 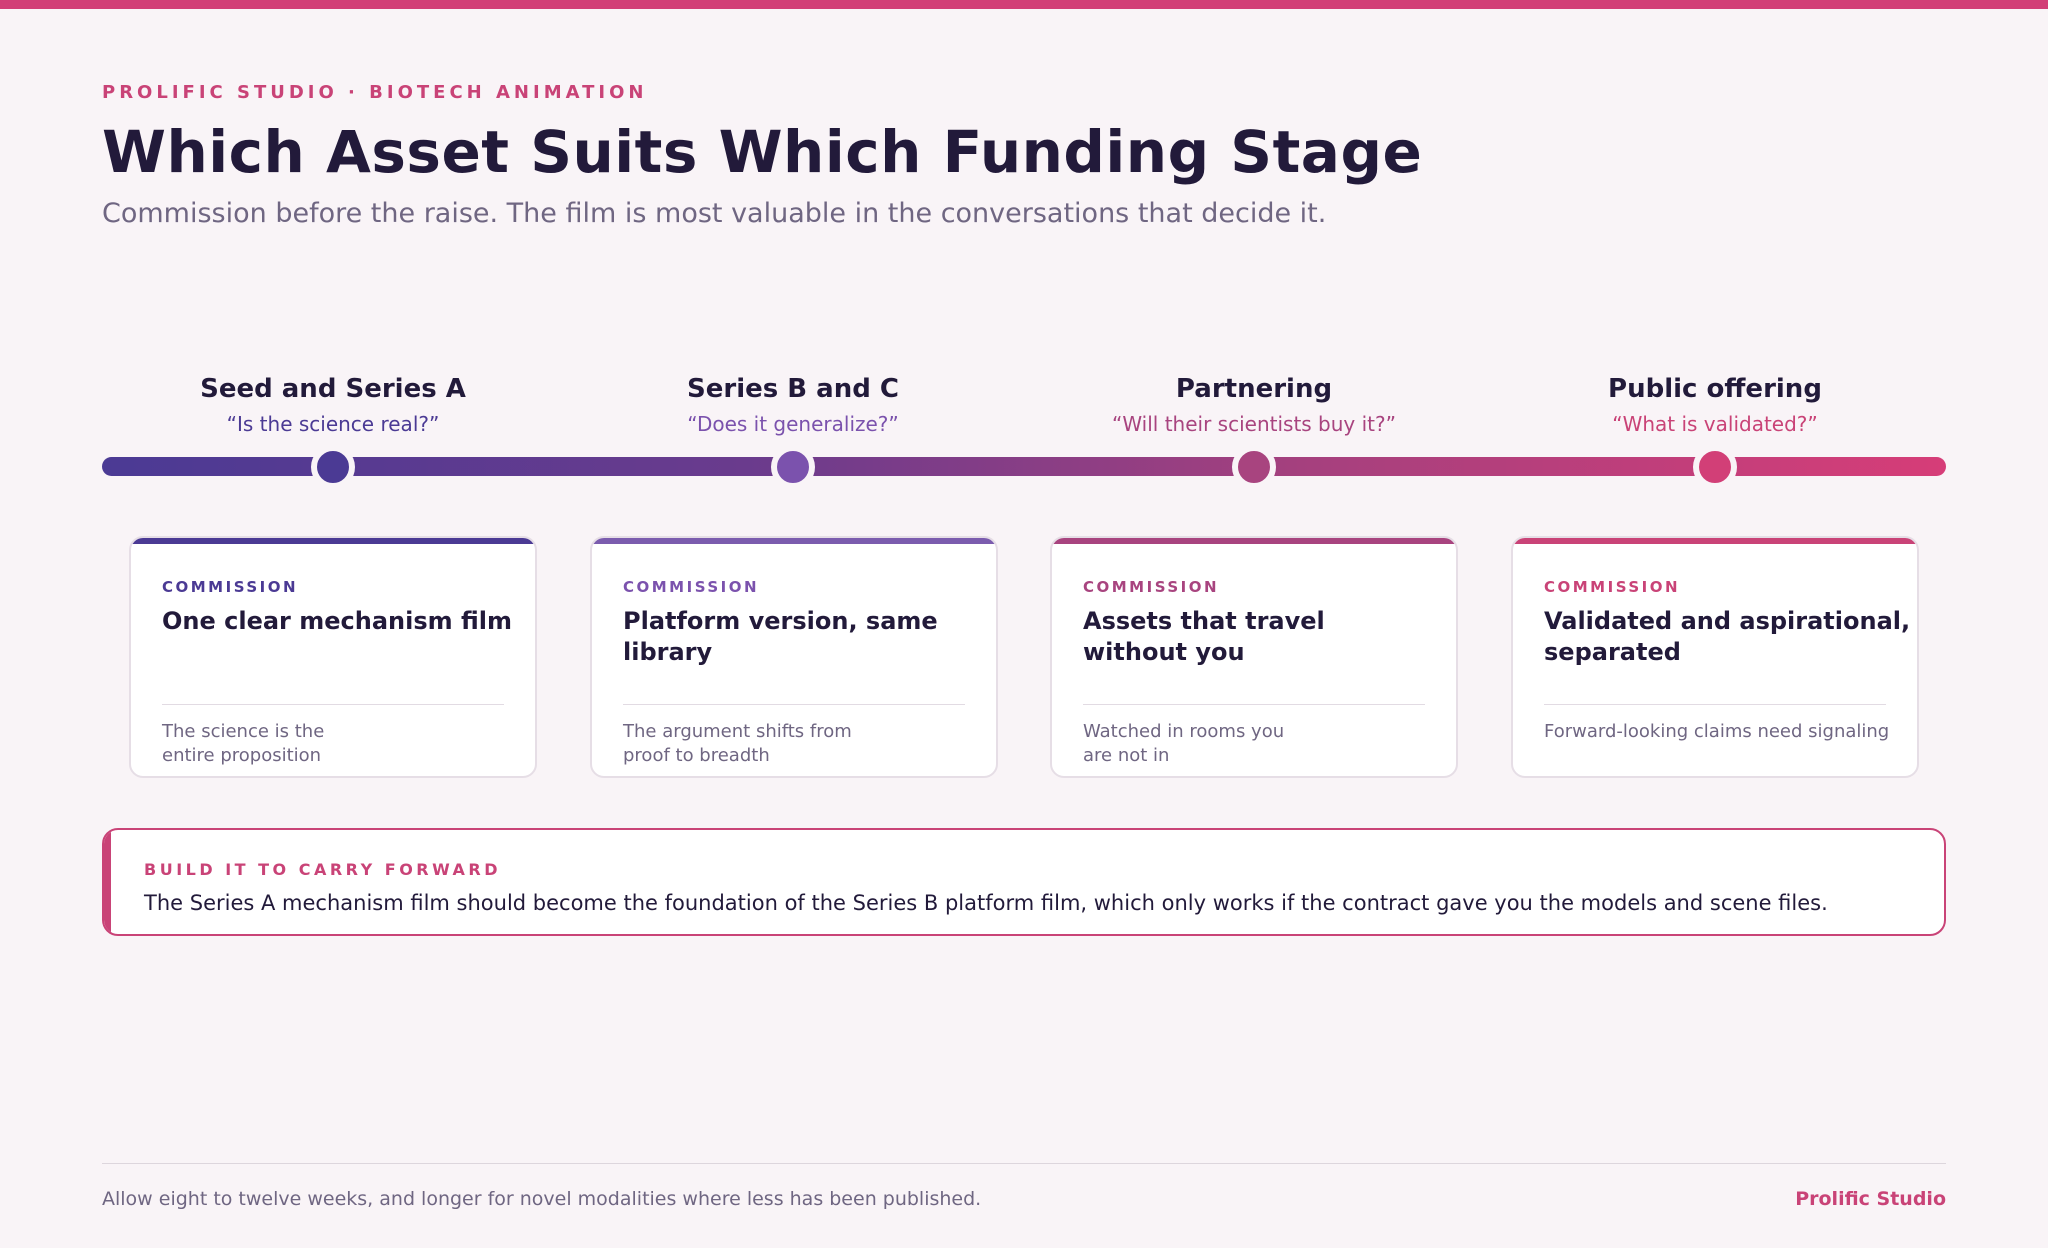 I want to click on card-note: The science is the entire proposition, so click(x=243, y=743).